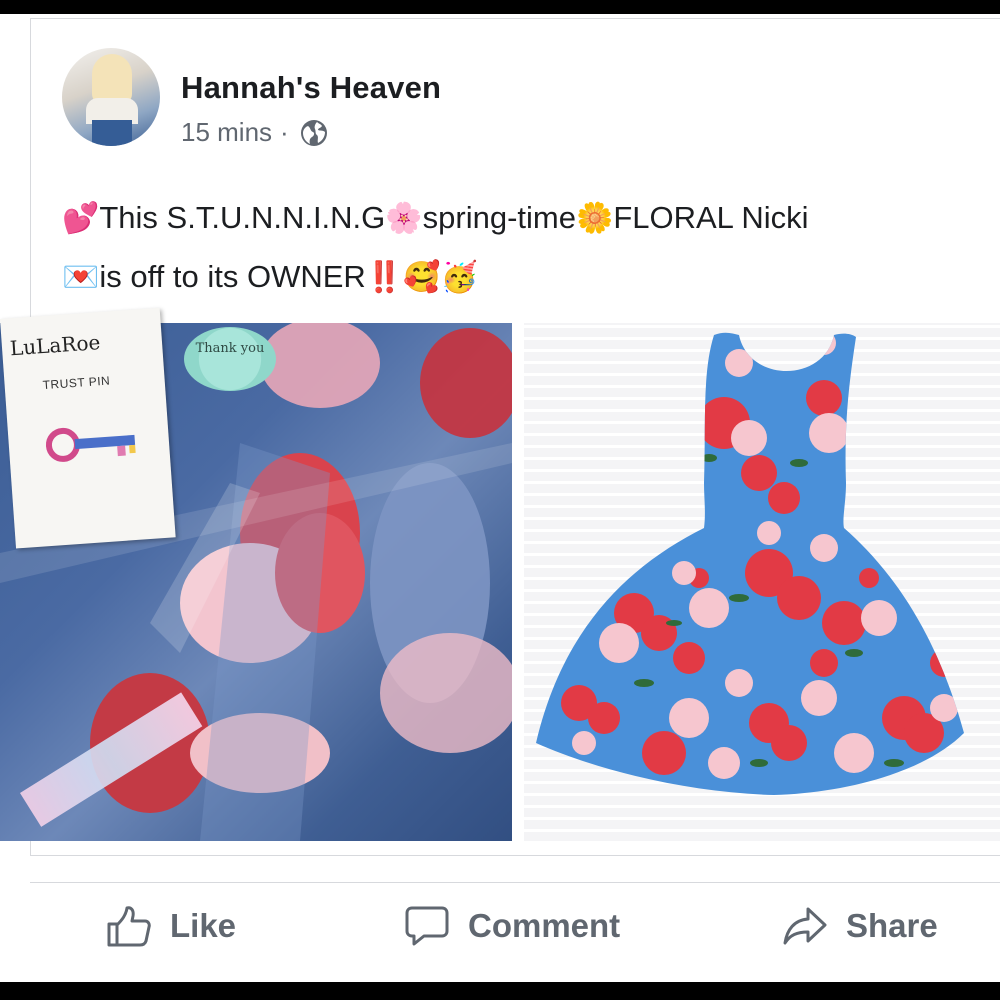 This screenshot has width=1000, height=1000. Describe the element at coordinates (76, 383) in the screenshot. I see `trust-pin-label: TRUST PIN` at that location.